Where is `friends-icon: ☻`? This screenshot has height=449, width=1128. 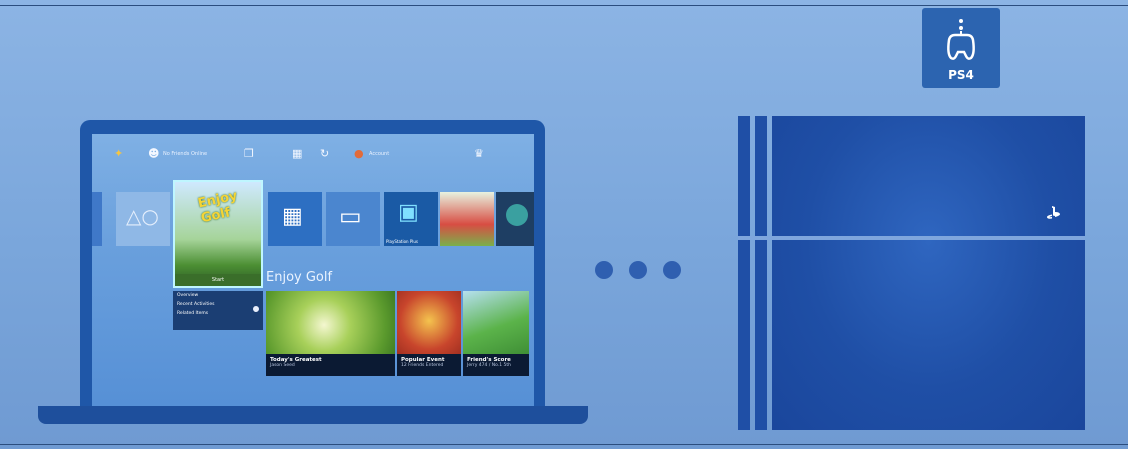 friends-icon: ☻ is located at coordinates (154, 153).